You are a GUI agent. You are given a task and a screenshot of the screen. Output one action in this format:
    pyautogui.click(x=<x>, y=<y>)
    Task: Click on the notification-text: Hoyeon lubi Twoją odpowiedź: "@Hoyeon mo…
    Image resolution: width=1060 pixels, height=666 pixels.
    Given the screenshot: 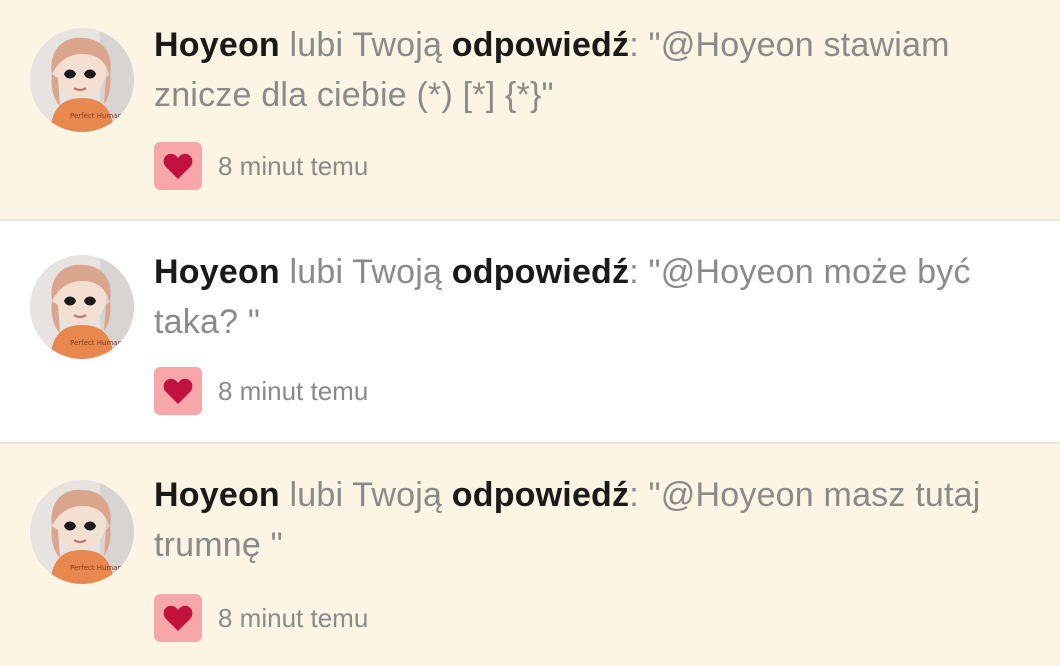 What is the action you would take?
    pyautogui.click(x=562, y=297)
    